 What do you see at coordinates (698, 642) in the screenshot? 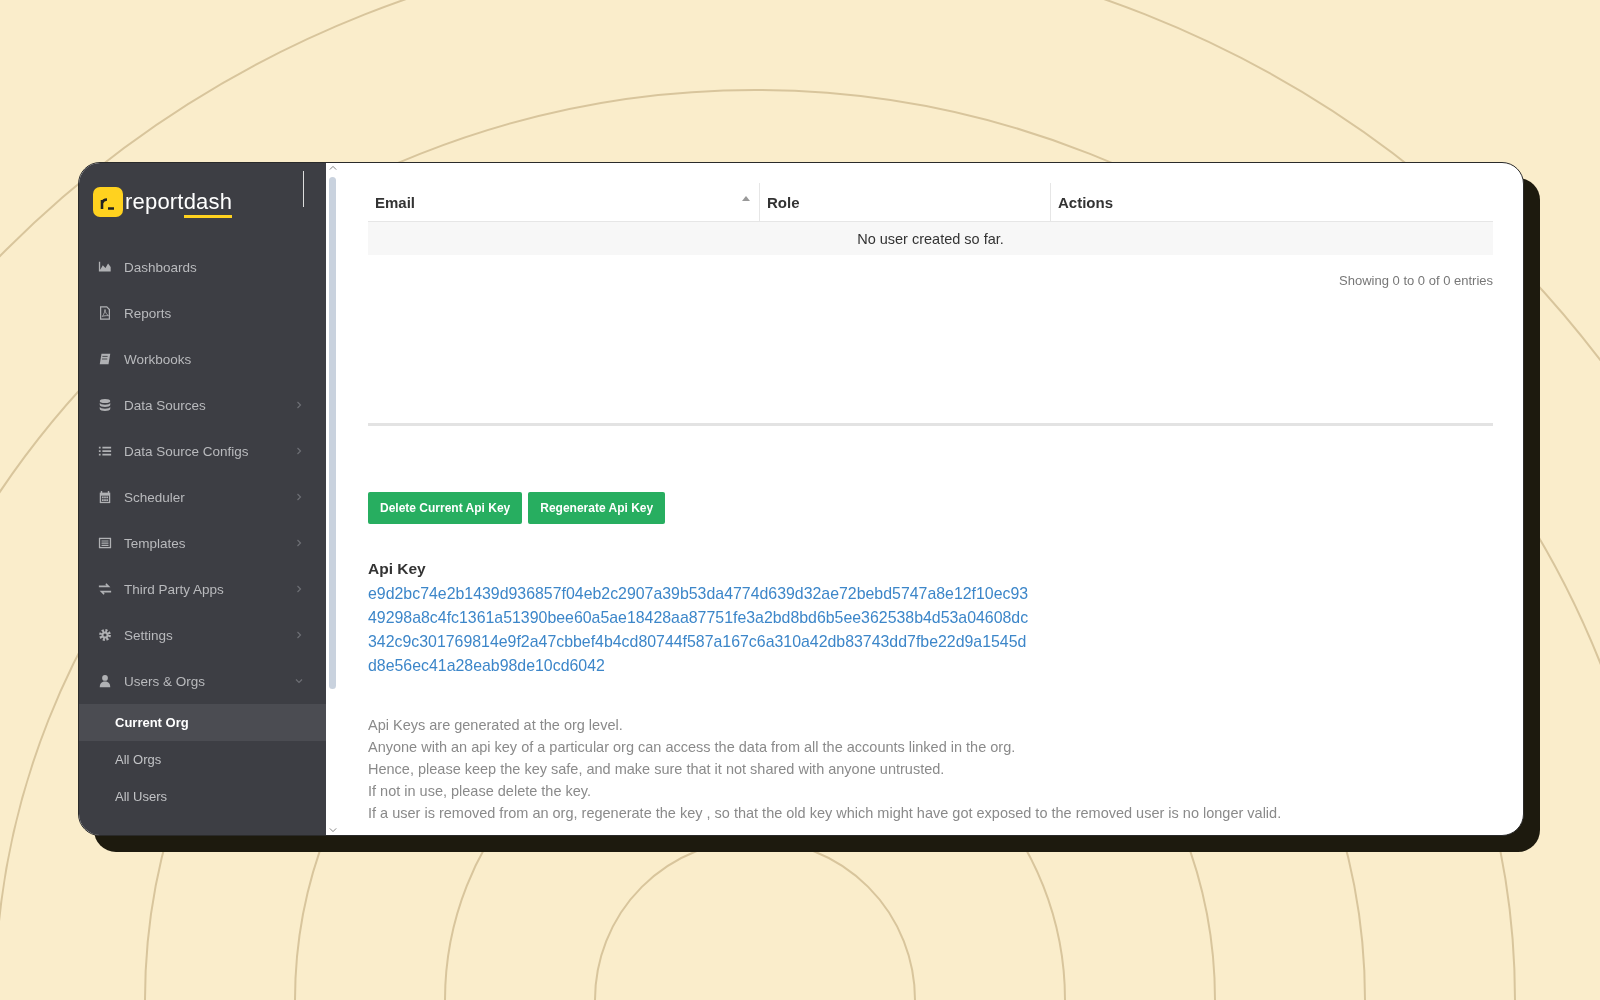
I see `api-key-line: 342c9c301769814e9f2a47cbbef4b4cd80744f587a167c6a310a42db83743dd7fbe22d9a1545d` at bounding box center [698, 642].